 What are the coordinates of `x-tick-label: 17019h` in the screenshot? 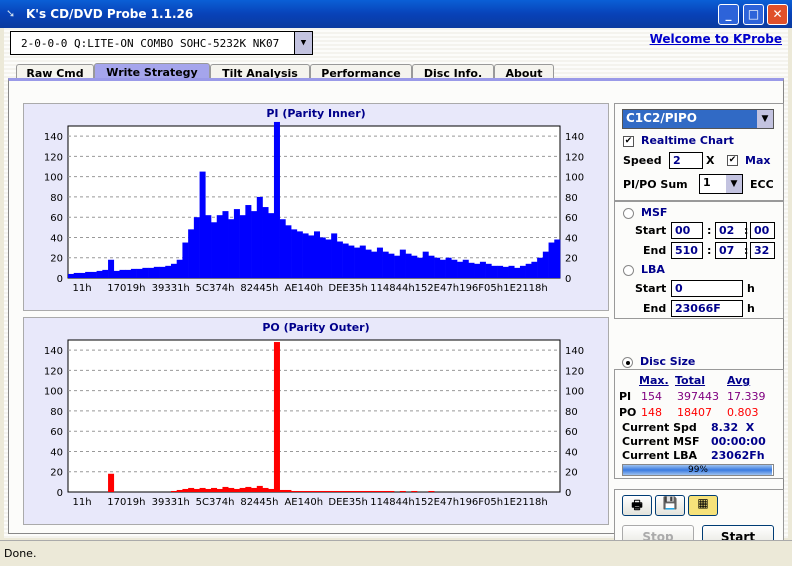 It's located at (126, 288).